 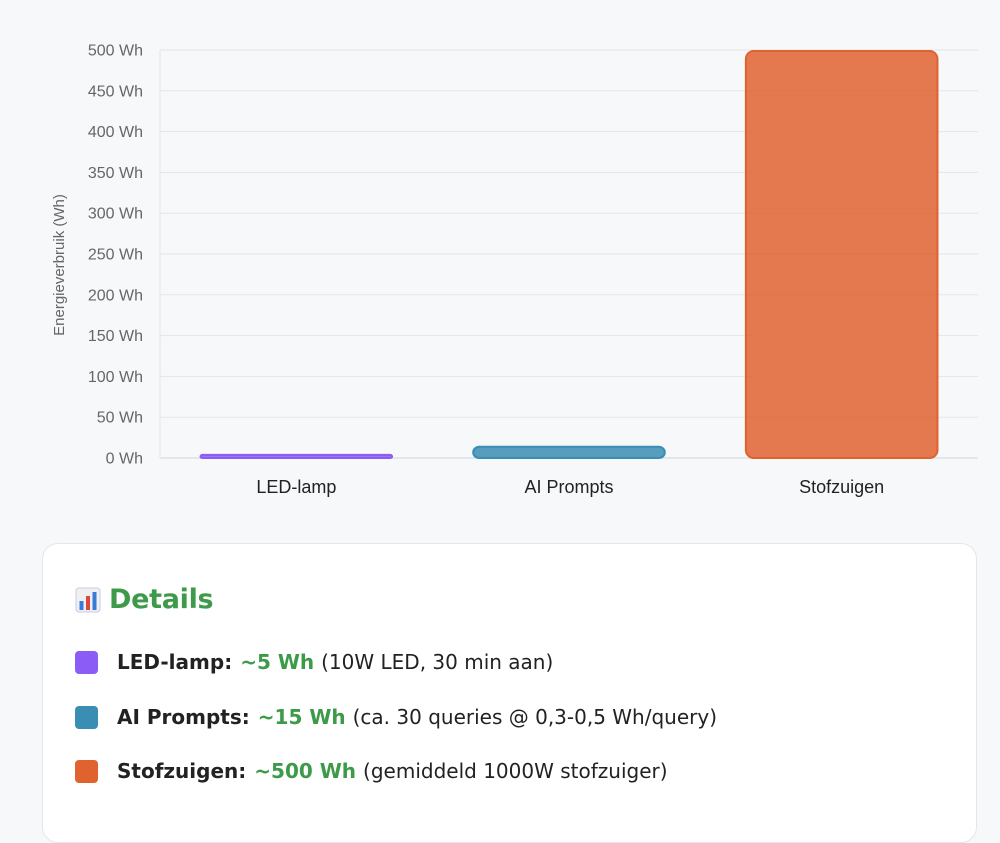 I want to click on item-value: ~15 Wh, so click(x=301, y=717).